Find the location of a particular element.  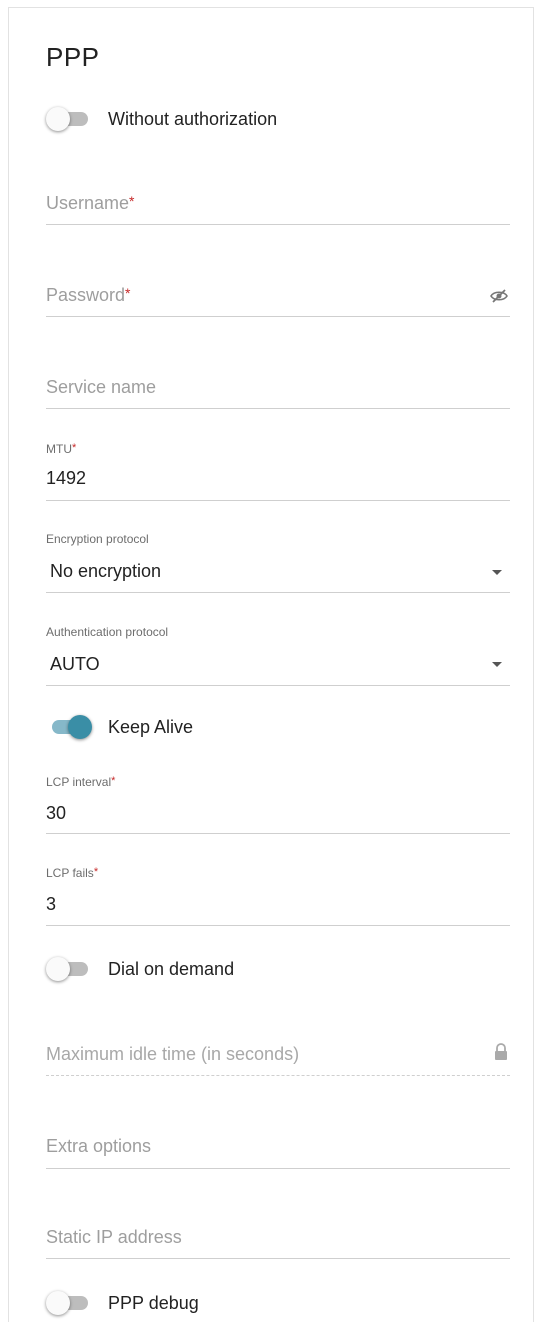

without-authorization-toggle is located at coordinates (67, 119).